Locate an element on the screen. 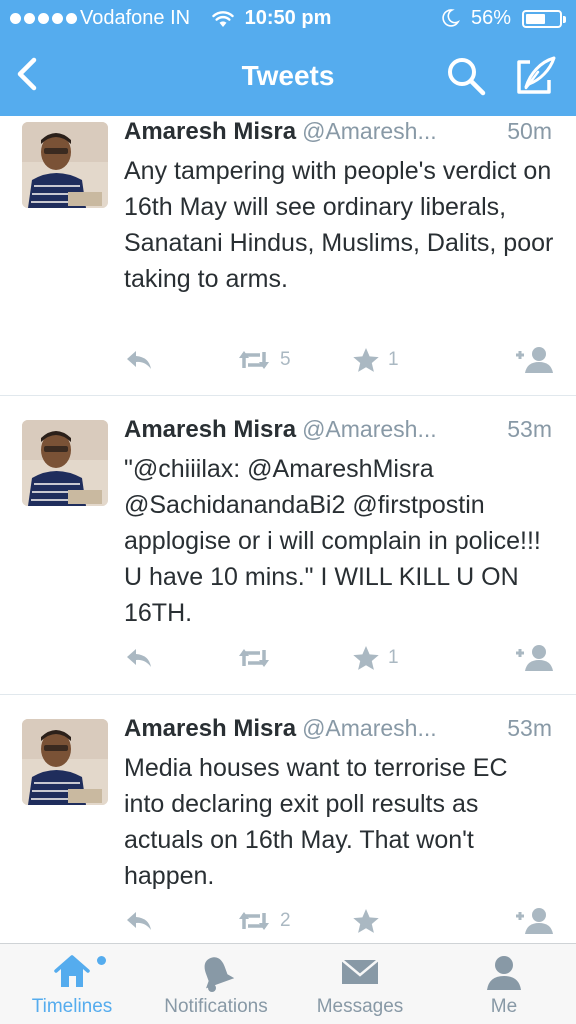 This screenshot has width=576, height=1024. search-button is located at coordinates (466, 76).